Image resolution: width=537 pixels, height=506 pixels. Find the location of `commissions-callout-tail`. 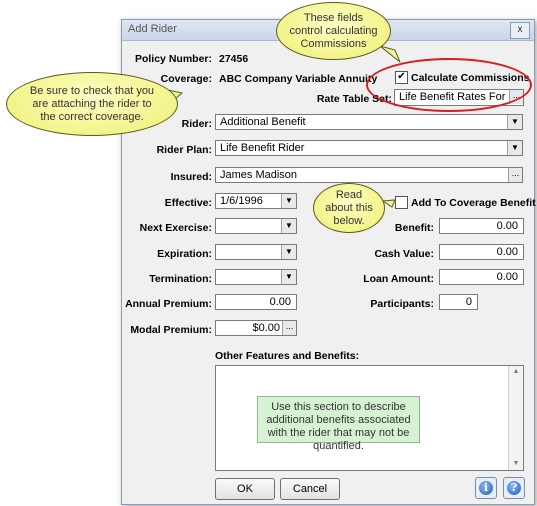

commissions-callout-tail is located at coordinates (390, 54).